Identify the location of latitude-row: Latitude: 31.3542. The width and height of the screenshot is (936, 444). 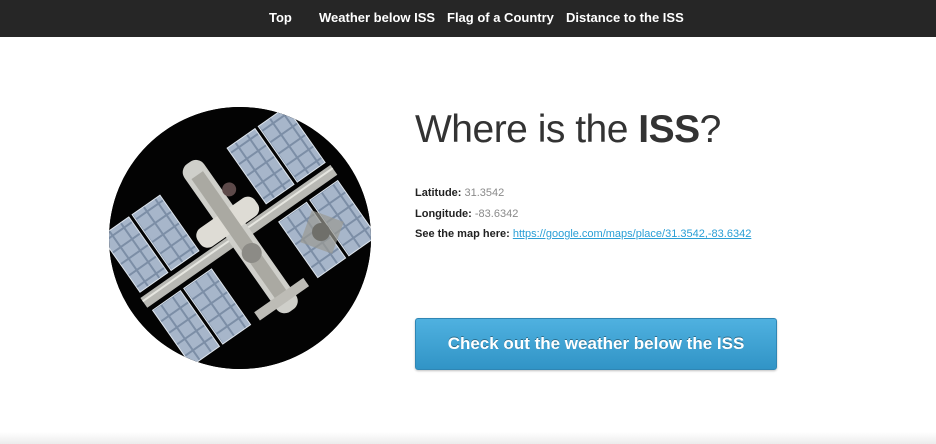
(459, 193).